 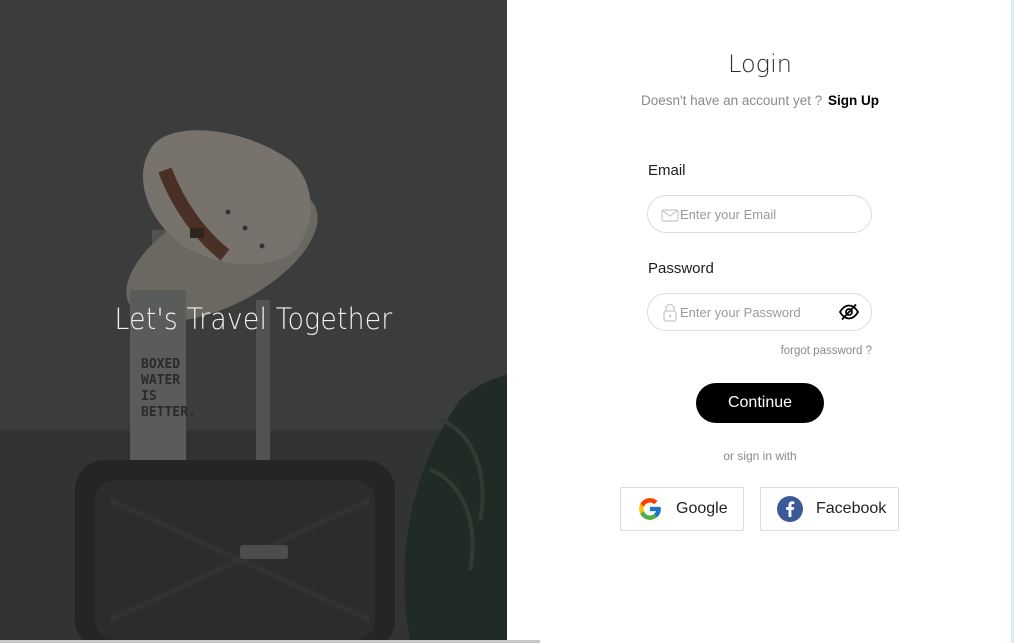 What do you see at coordinates (760, 64) in the screenshot?
I see `login-title: Login` at bounding box center [760, 64].